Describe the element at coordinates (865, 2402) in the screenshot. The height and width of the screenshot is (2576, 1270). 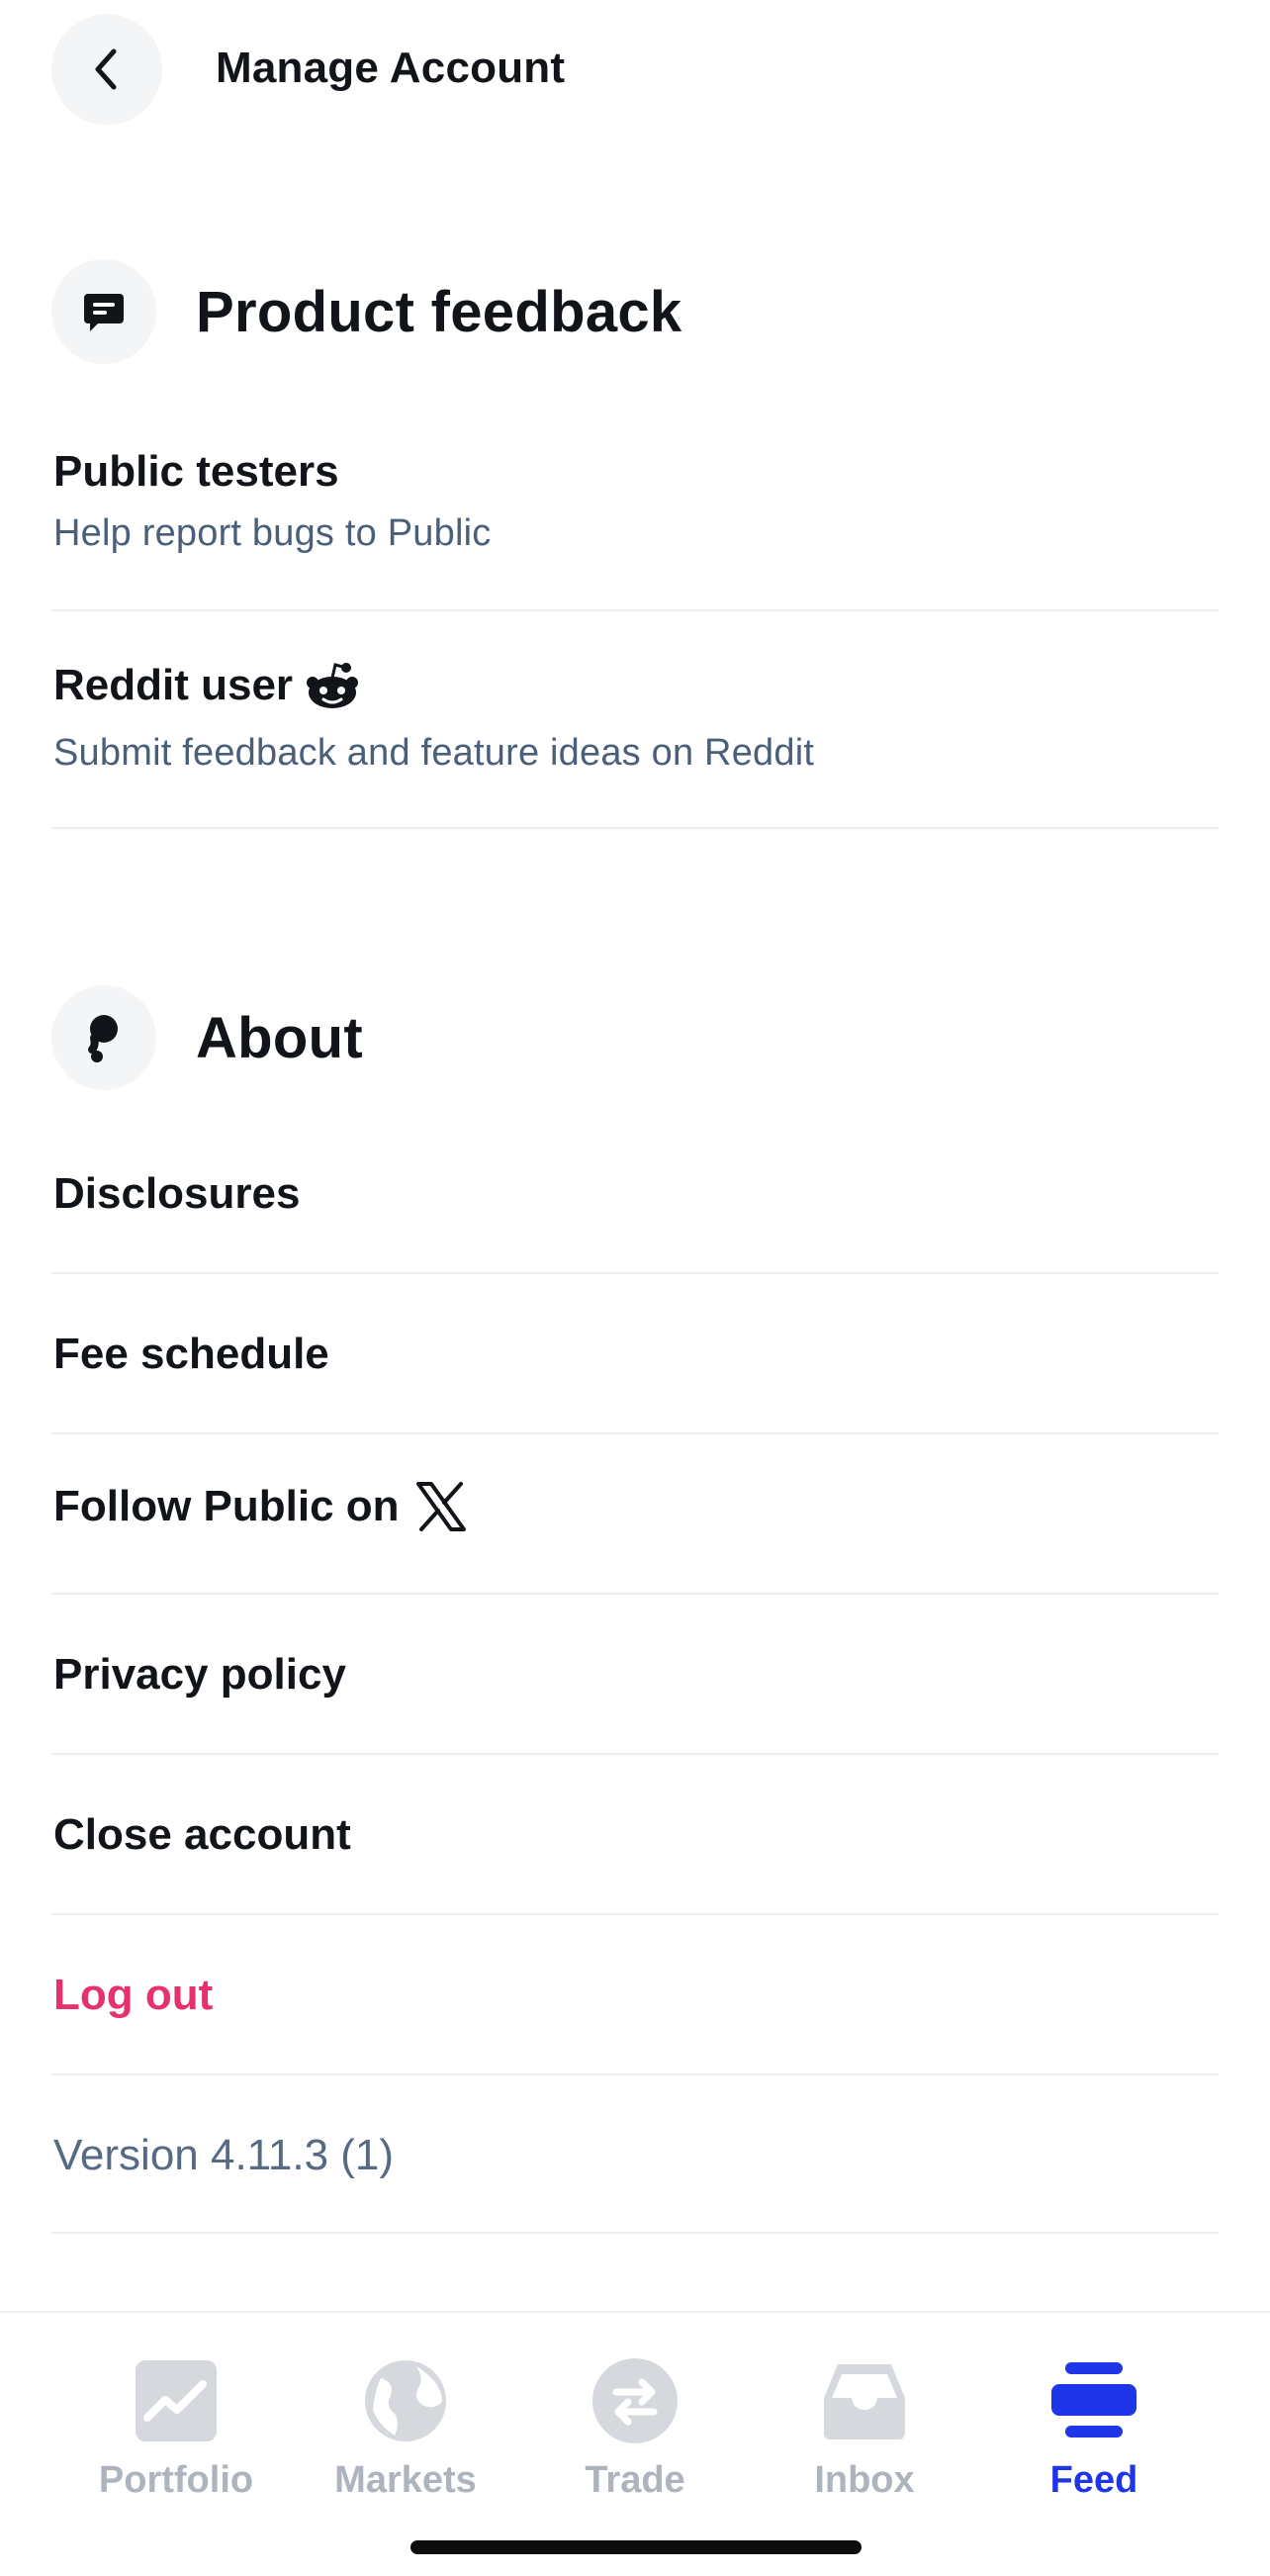
I see `inbox-icon` at that location.